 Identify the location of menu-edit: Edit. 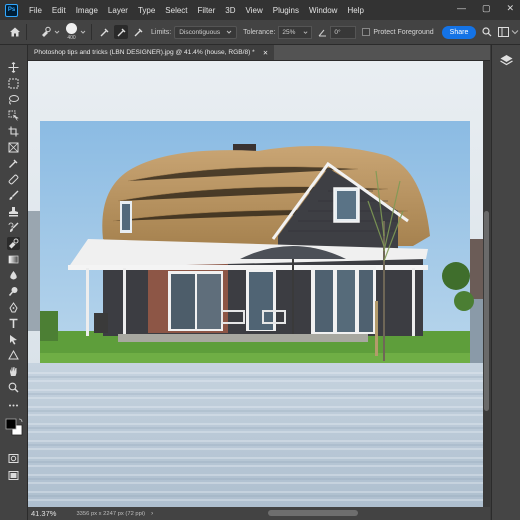
(59, 10).